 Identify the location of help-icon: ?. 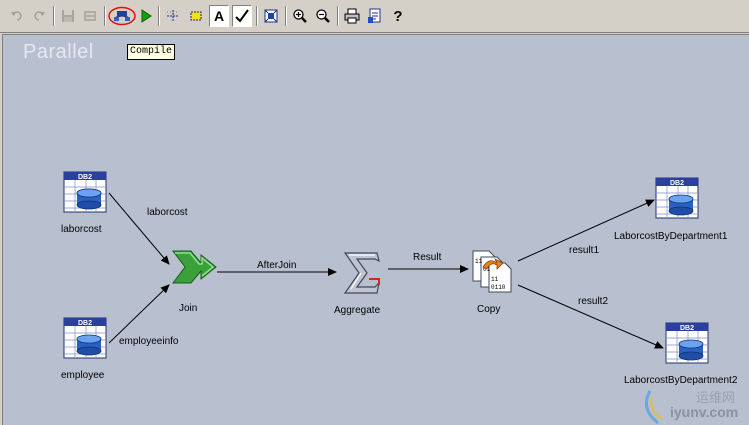
(398, 16).